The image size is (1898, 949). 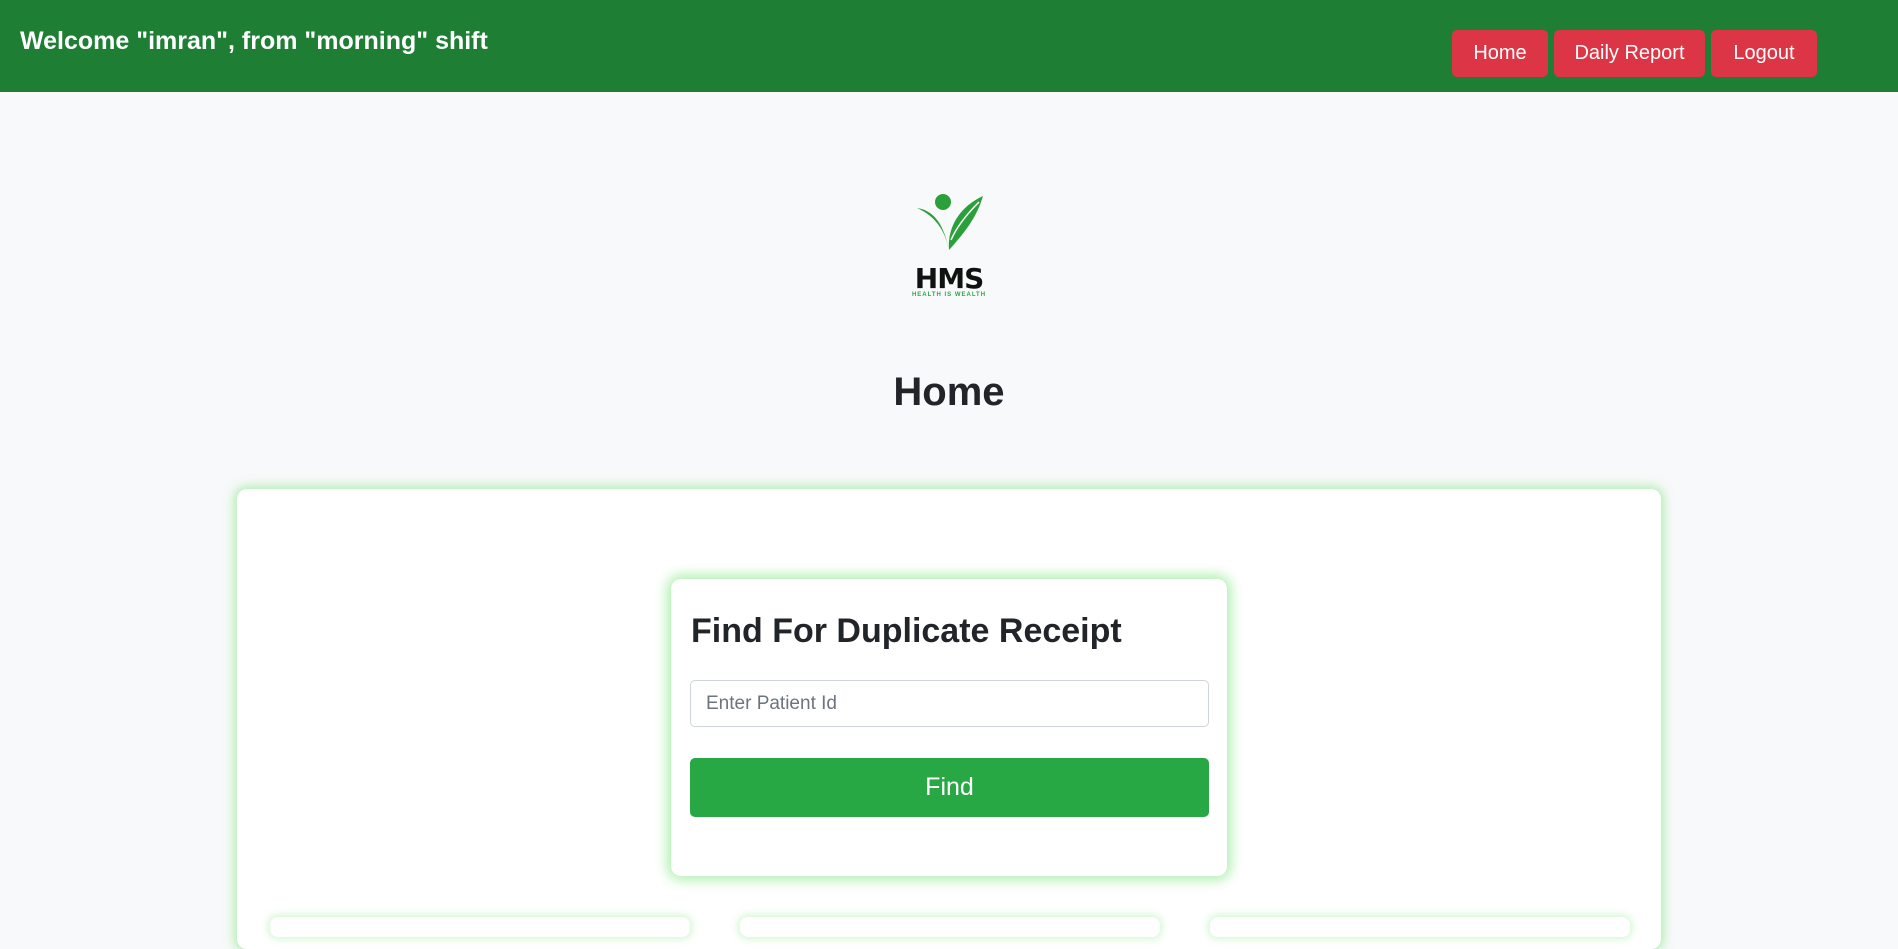 What do you see at coordinates (1420, 927) in the screenshot?
I see `bottom-card-right` at bounding box center [1420, 927].